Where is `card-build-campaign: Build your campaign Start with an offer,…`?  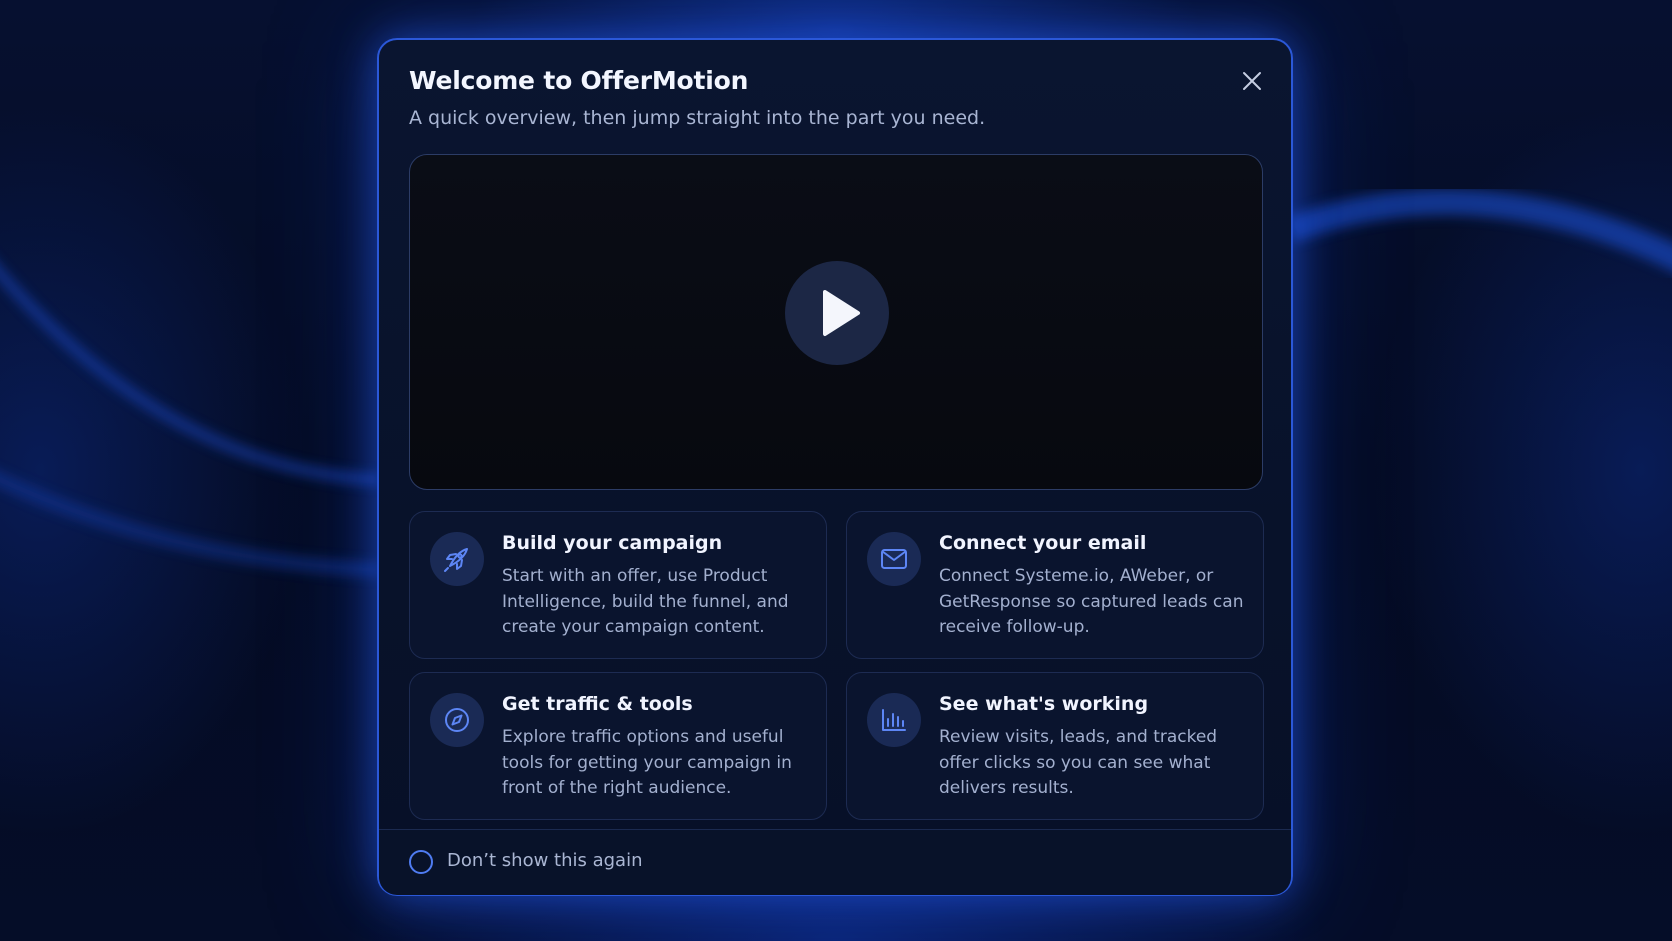
card-build-campaign: Build your campaign Start with an offer,… is located at coordinates (618, 585).